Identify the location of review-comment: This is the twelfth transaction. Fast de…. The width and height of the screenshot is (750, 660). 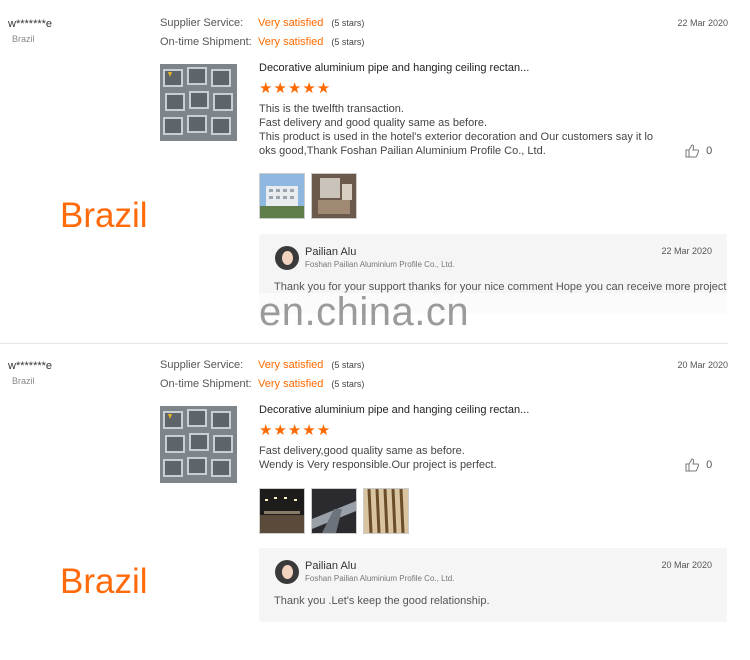
(456, 130).